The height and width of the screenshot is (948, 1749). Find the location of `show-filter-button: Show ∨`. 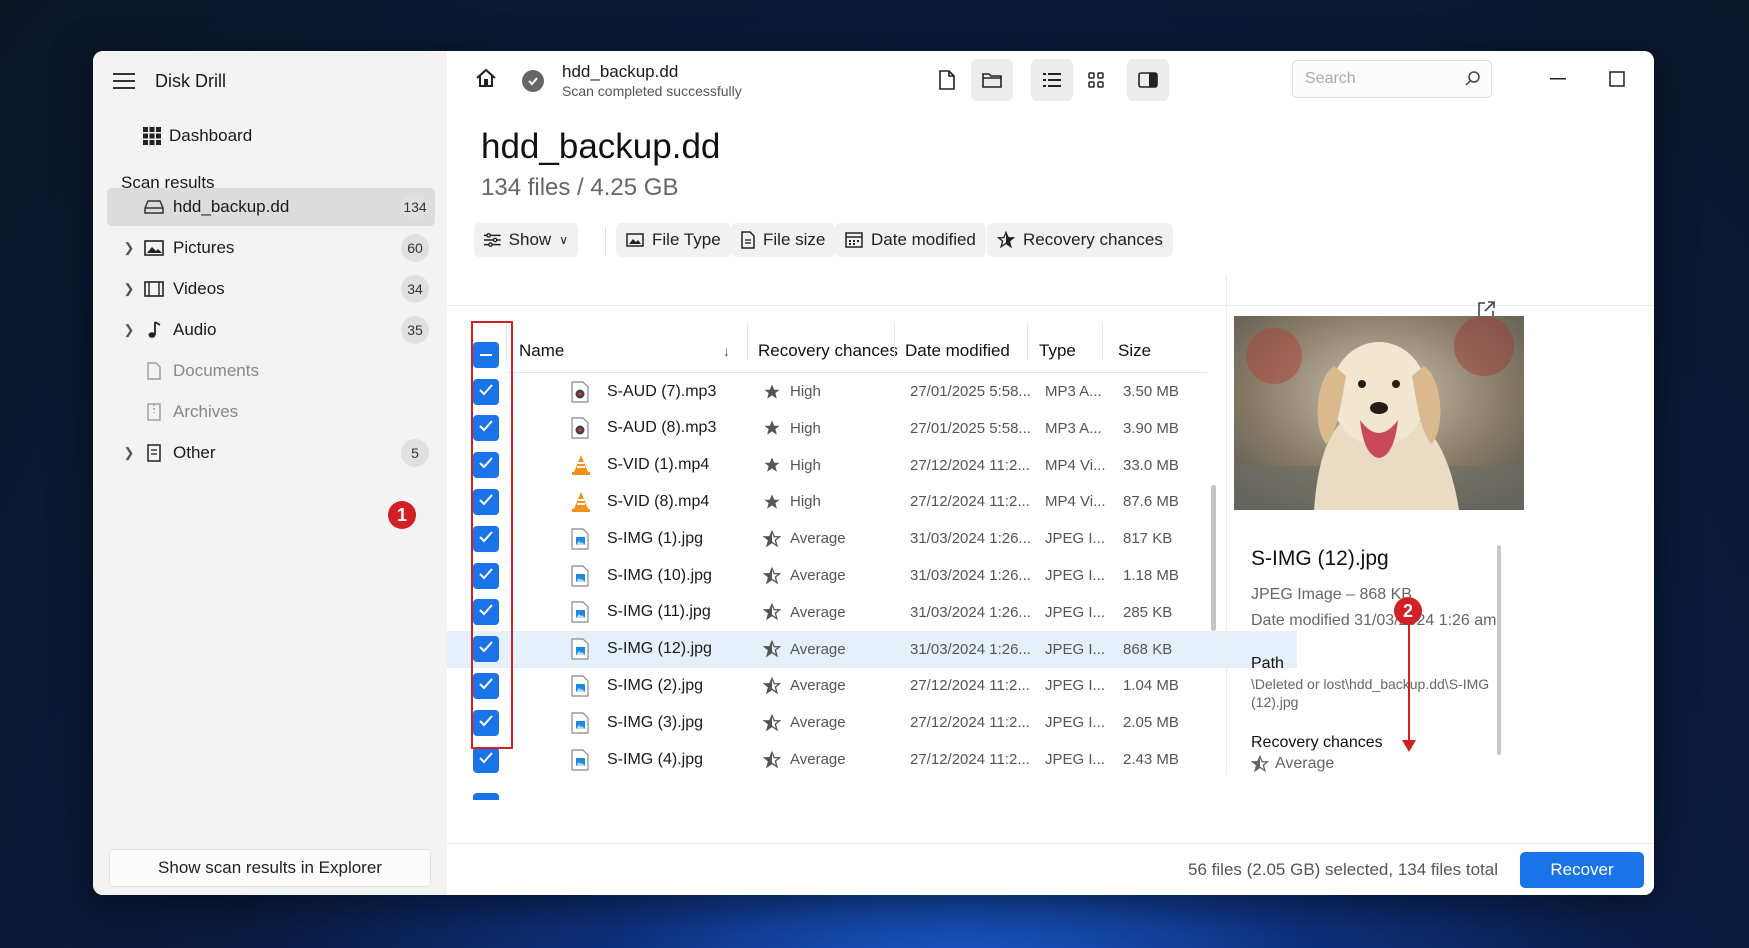

show-filter-button: Show ∨ is located at coordinates (526, 240).